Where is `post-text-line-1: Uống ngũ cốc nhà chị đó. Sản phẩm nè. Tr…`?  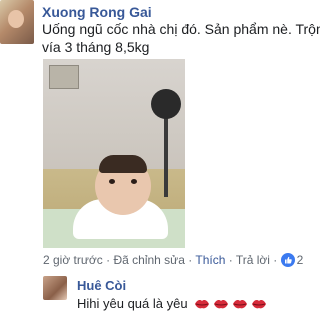 post-text-line-1: Uống ngũ cốc nhà chị đó. Sản phẩm nè. Tr… is located at coordinates (181, 29).